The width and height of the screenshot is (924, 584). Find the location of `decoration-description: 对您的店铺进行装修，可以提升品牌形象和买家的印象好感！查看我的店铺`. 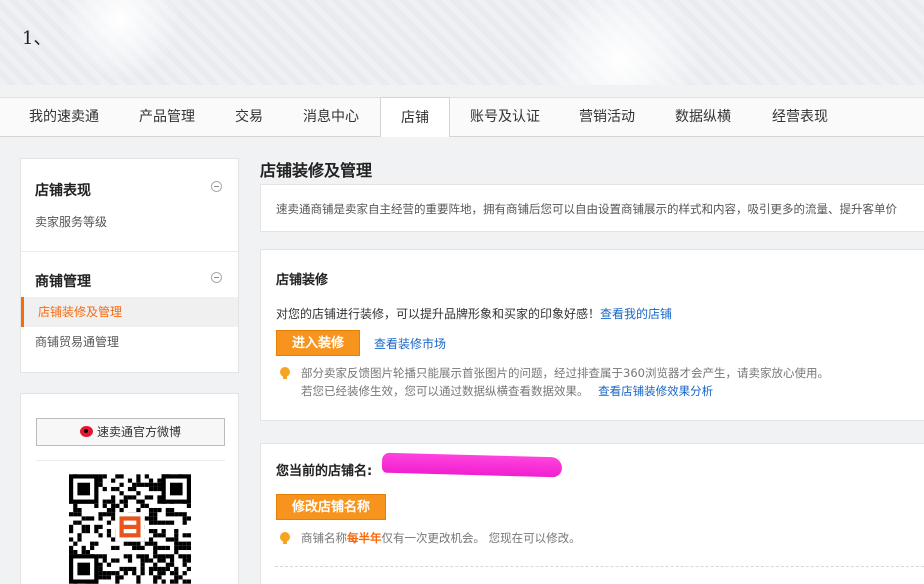

decoration-description: 对您的店铺进行装修，可以提升品牌形象和买家的印象好感！查看我的店铺 is located at coordinates (474, 313).